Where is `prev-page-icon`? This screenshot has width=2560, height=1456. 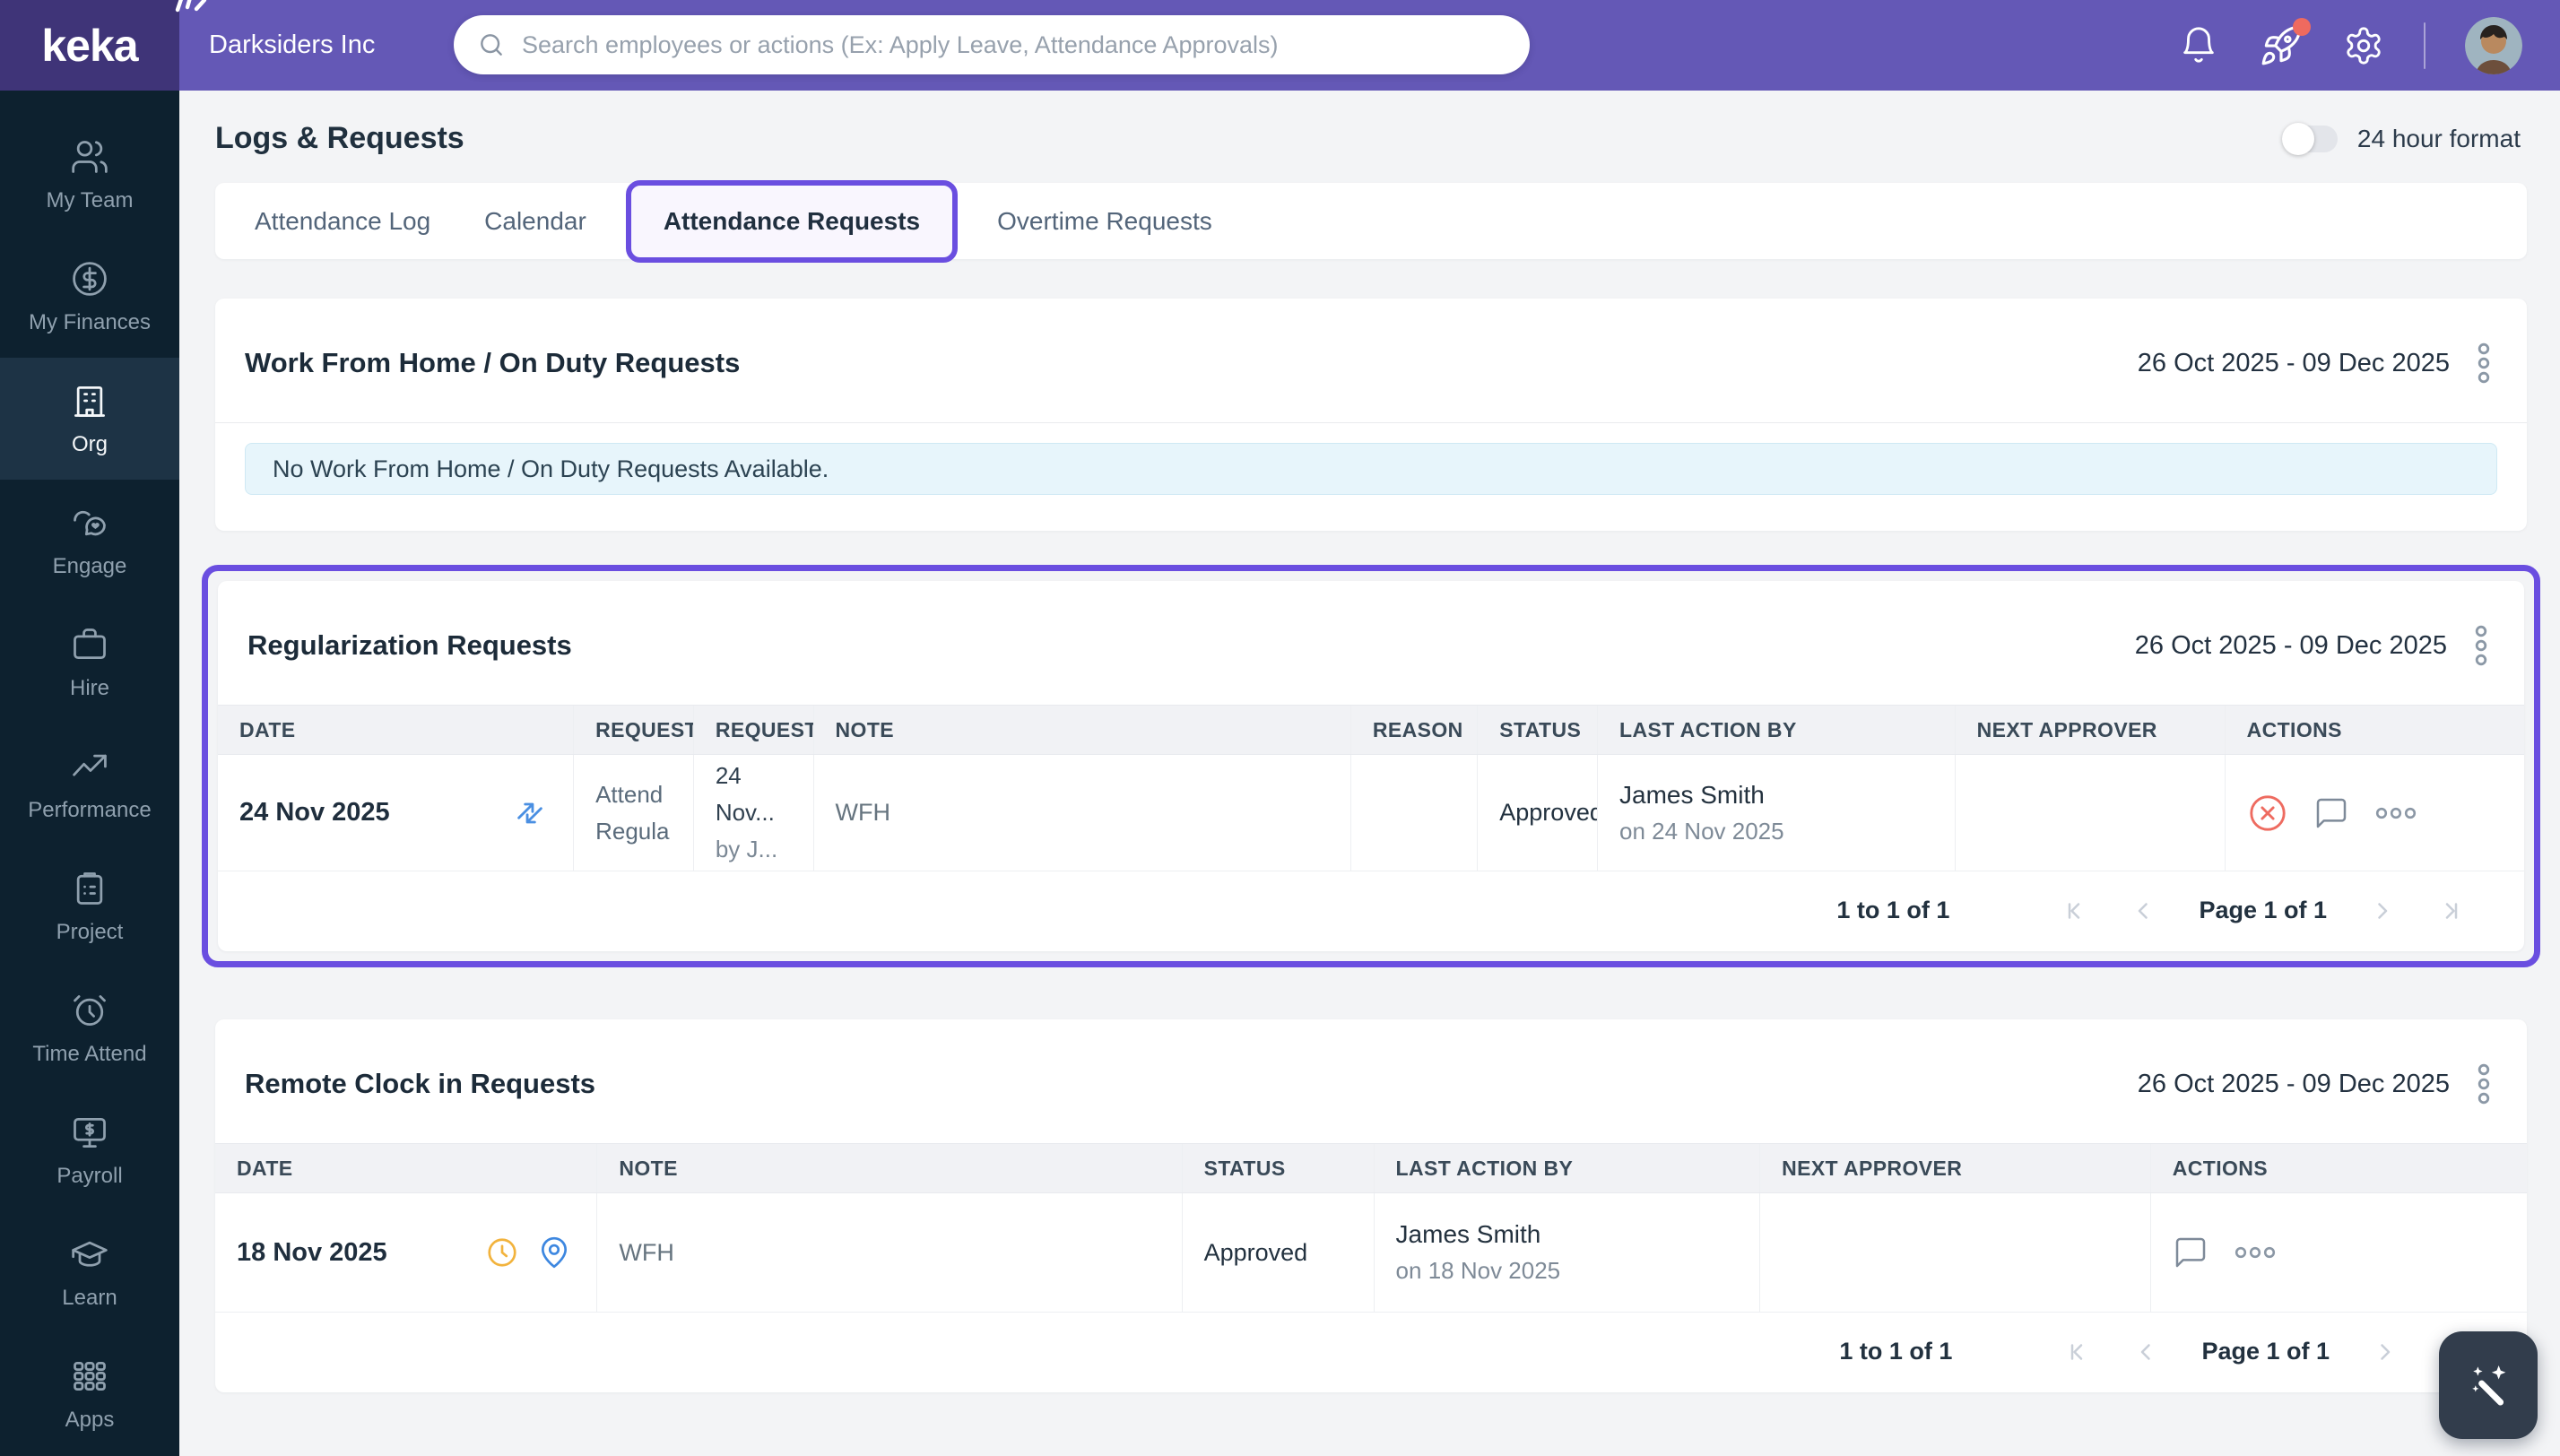
prev-page-icon is located at coordinates (2146, 1352).